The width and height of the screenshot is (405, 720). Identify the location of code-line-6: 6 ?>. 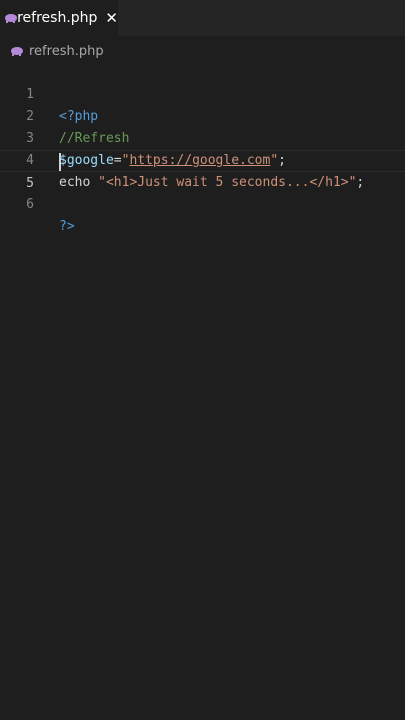
(202, 203).